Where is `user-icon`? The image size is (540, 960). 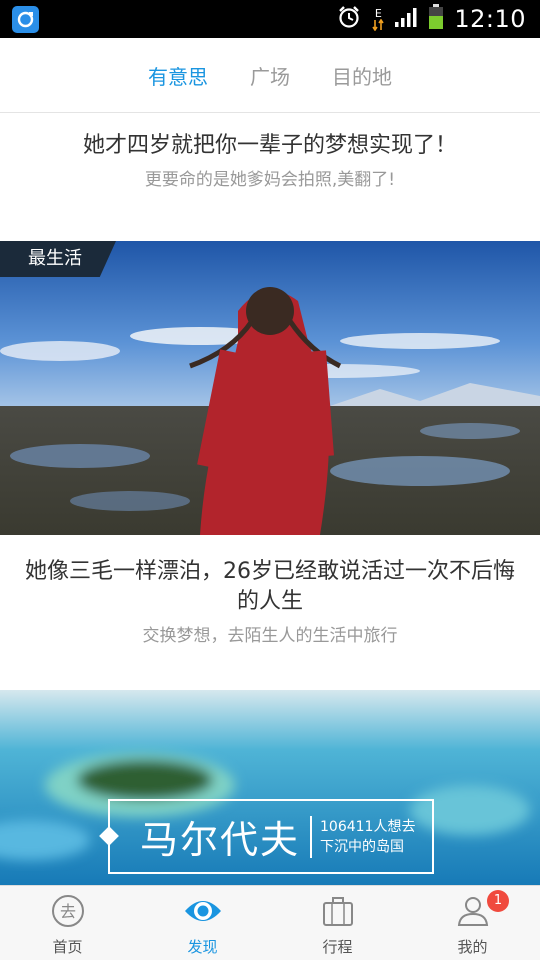 user-icon is located at coordinates (473, 913).